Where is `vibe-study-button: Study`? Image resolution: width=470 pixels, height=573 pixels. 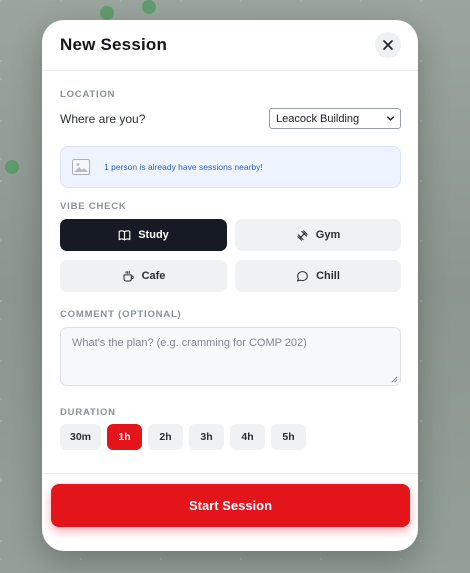 vibe-study-button: Study is located at coordinates (143, 235).